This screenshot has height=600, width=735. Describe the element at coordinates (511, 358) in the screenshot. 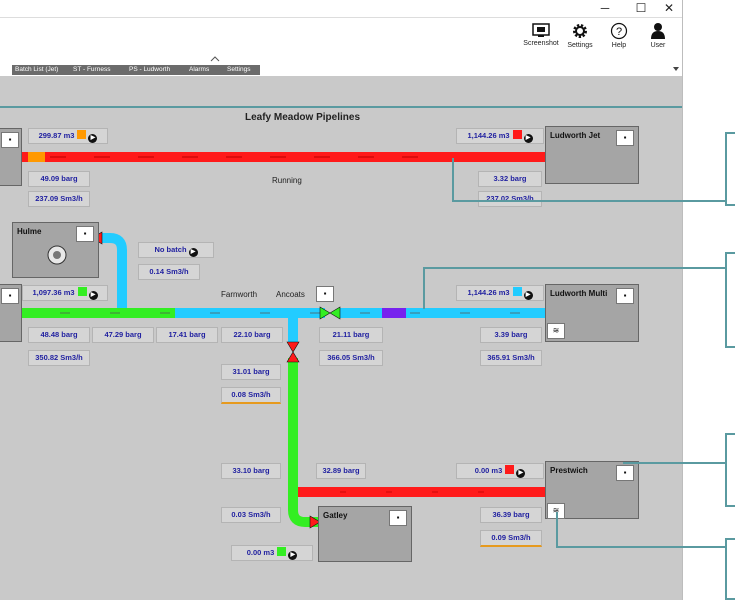

I see `ludworth-multi-flow: 365.91 Sm3/h` at that location.